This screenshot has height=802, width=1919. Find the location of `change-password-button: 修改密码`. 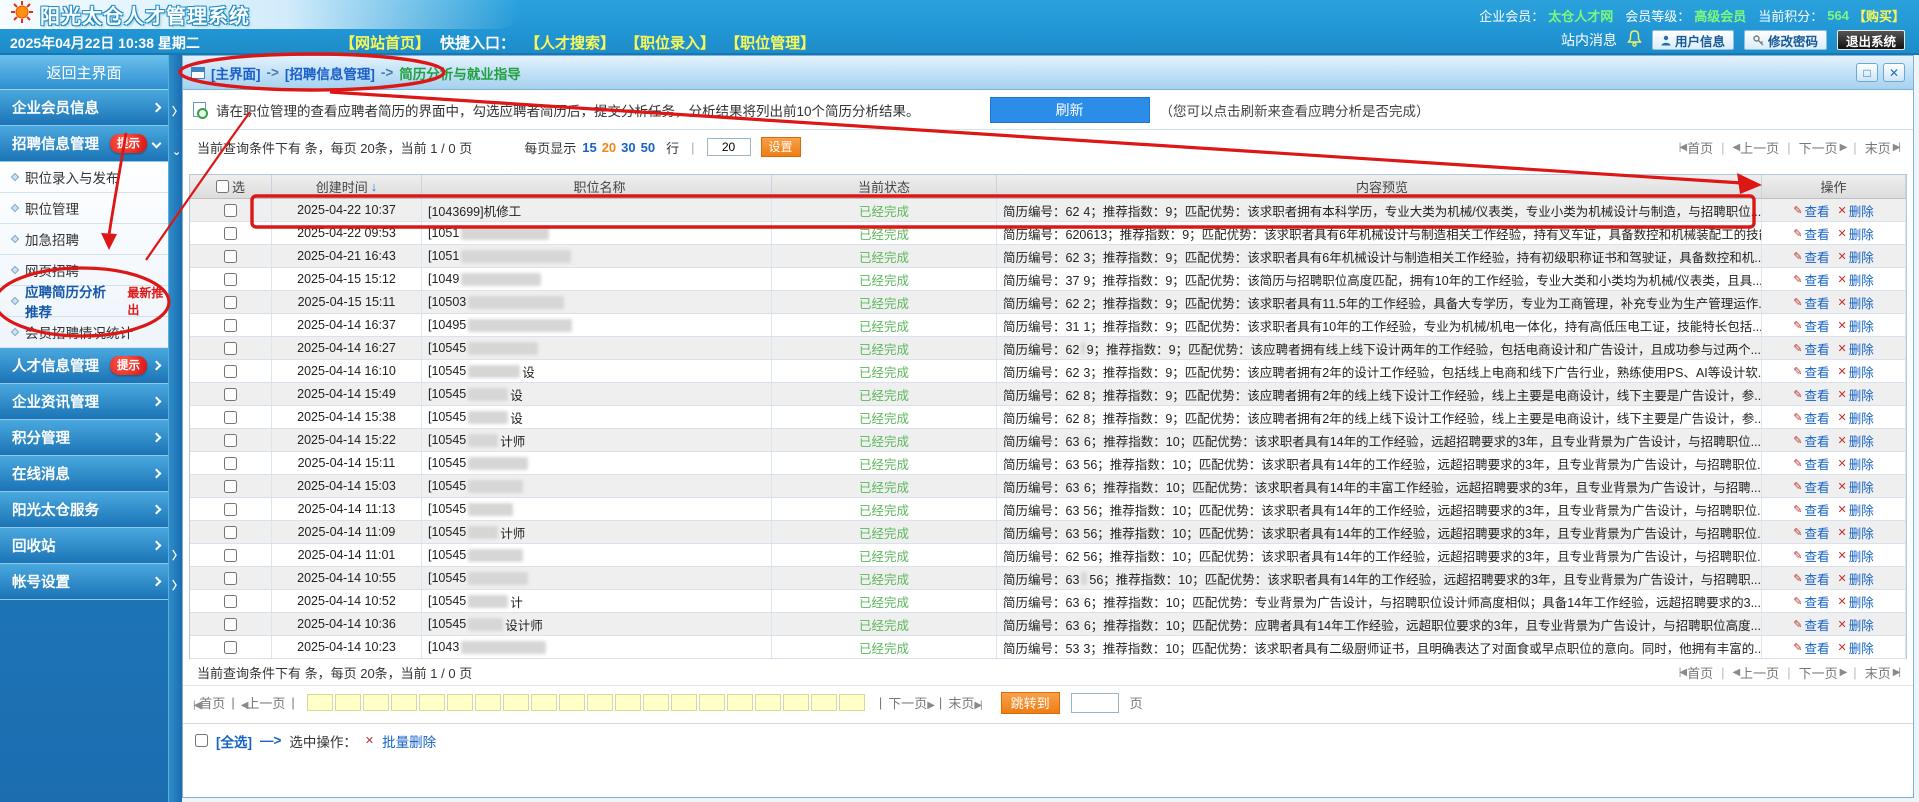

change-password-button: 修改密码 is located at coordinates (1785, 40).